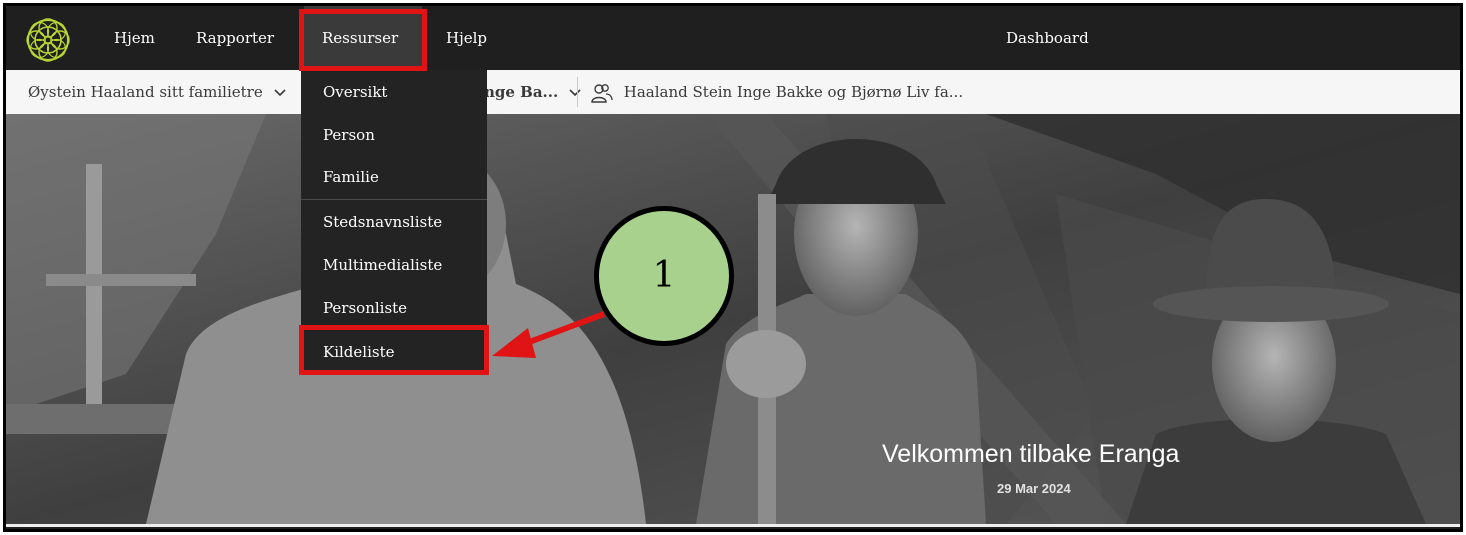  What do you see at coordinates (664, 276) in the screenshot?
I see `step-callout: 1` at bounding box center [664, 276].